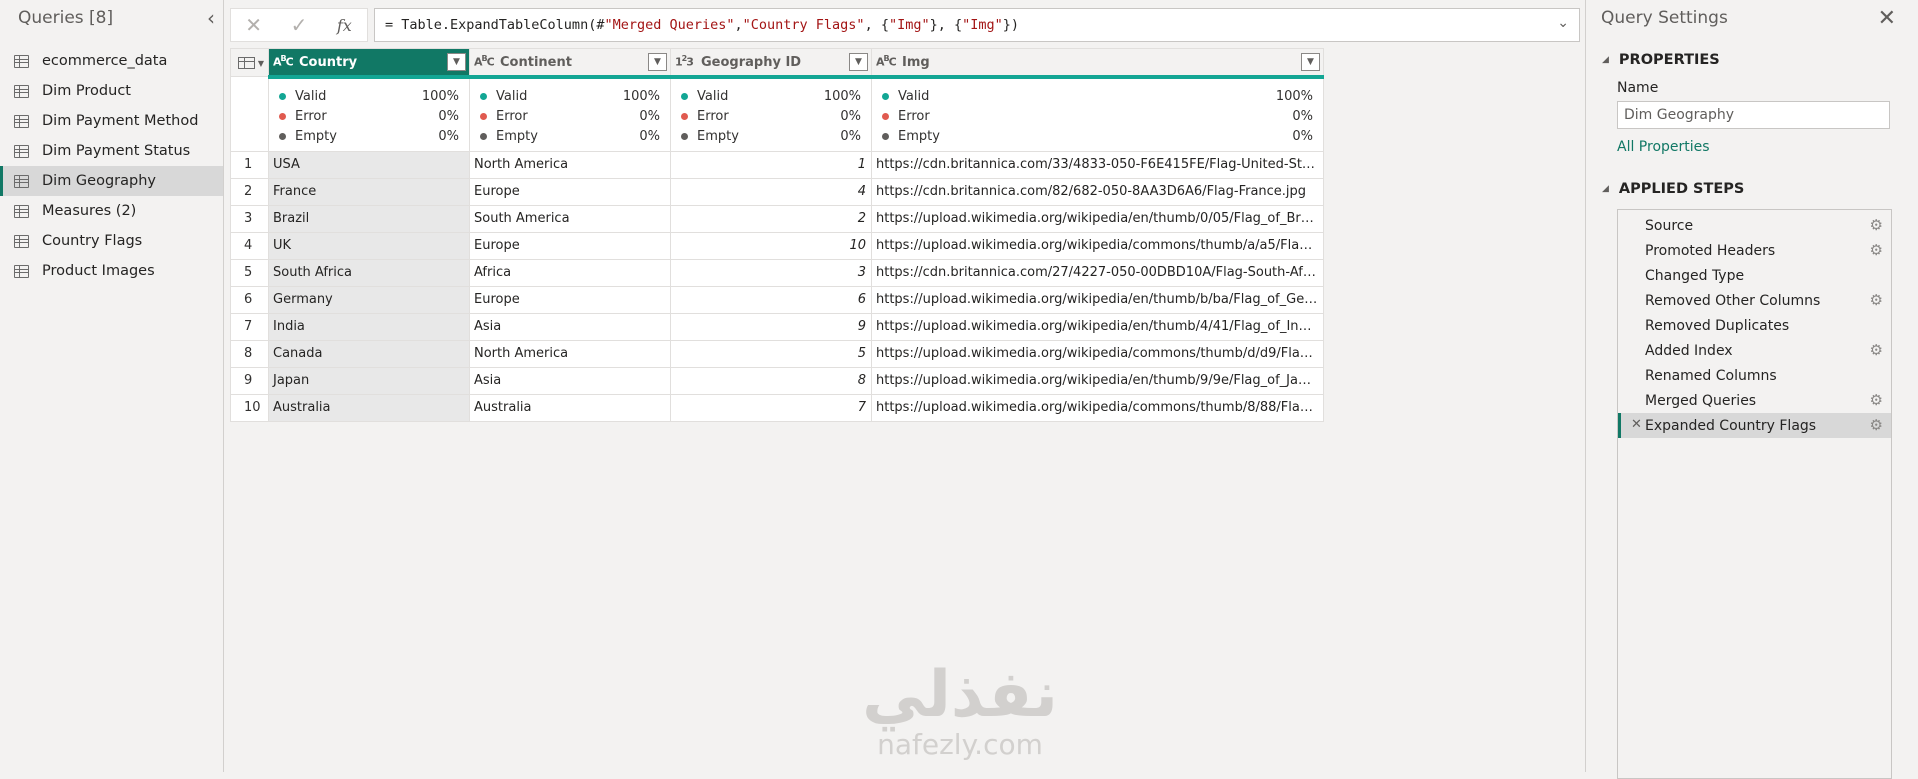 The height and width of the screenshot is (779, 1918). I want to click on step-removed-other-columns: Removed Other Columns ⚙, so click(1754, 300).